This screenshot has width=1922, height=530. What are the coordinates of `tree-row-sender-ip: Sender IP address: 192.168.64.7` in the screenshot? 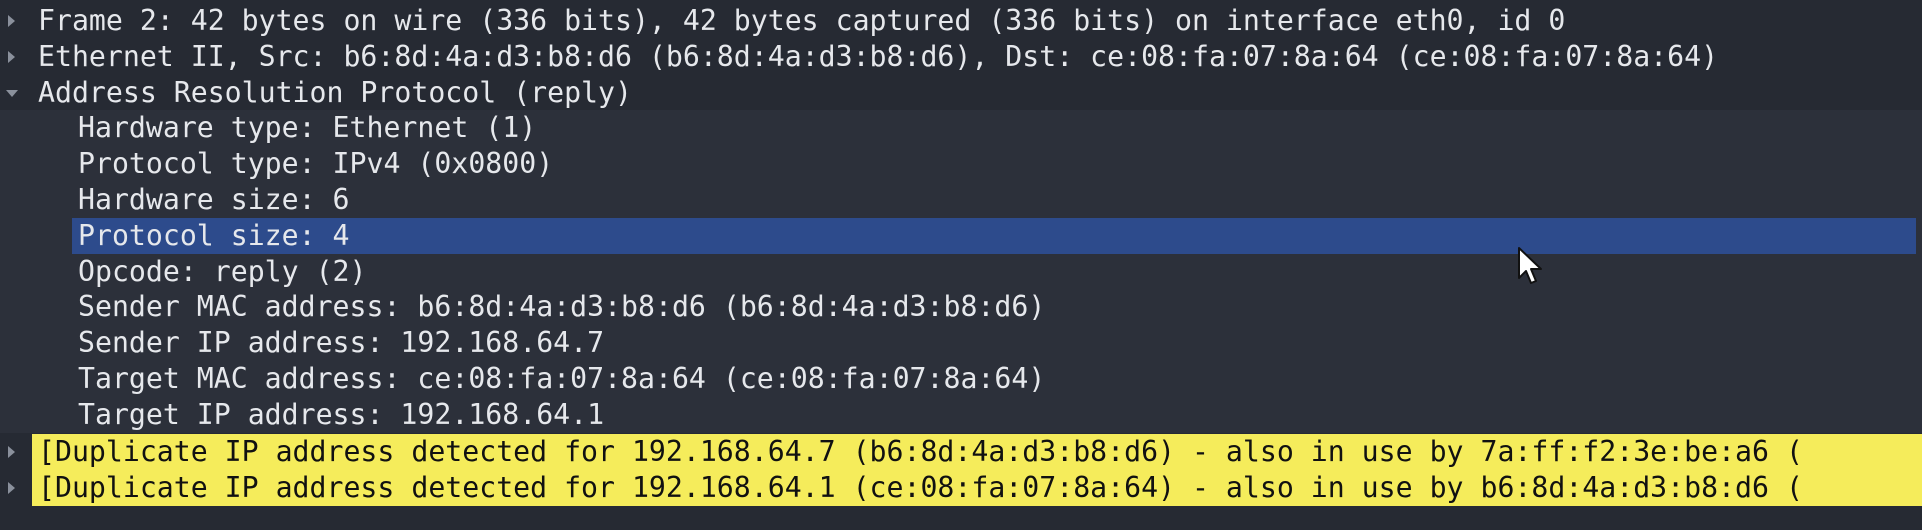 It's located at (961, 343).